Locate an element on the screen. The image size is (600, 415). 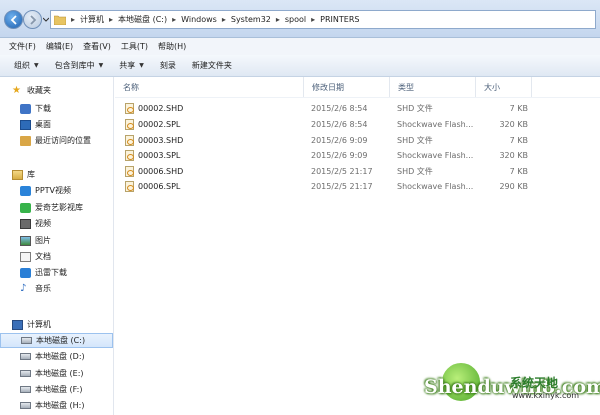
nav-item-desktop: 桌面 is located at coordinates (56, 124).